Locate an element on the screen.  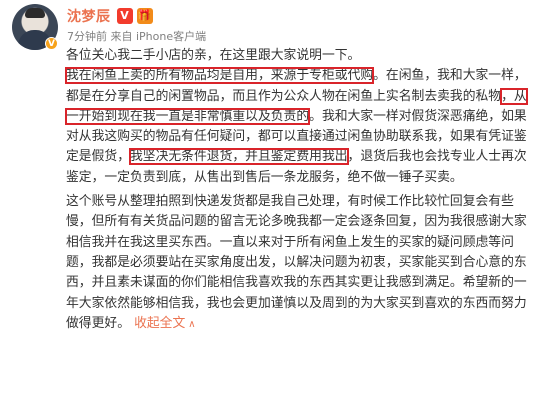
name-row: 沈梦辰 V 🎁 is located at coordinates (110, 16).